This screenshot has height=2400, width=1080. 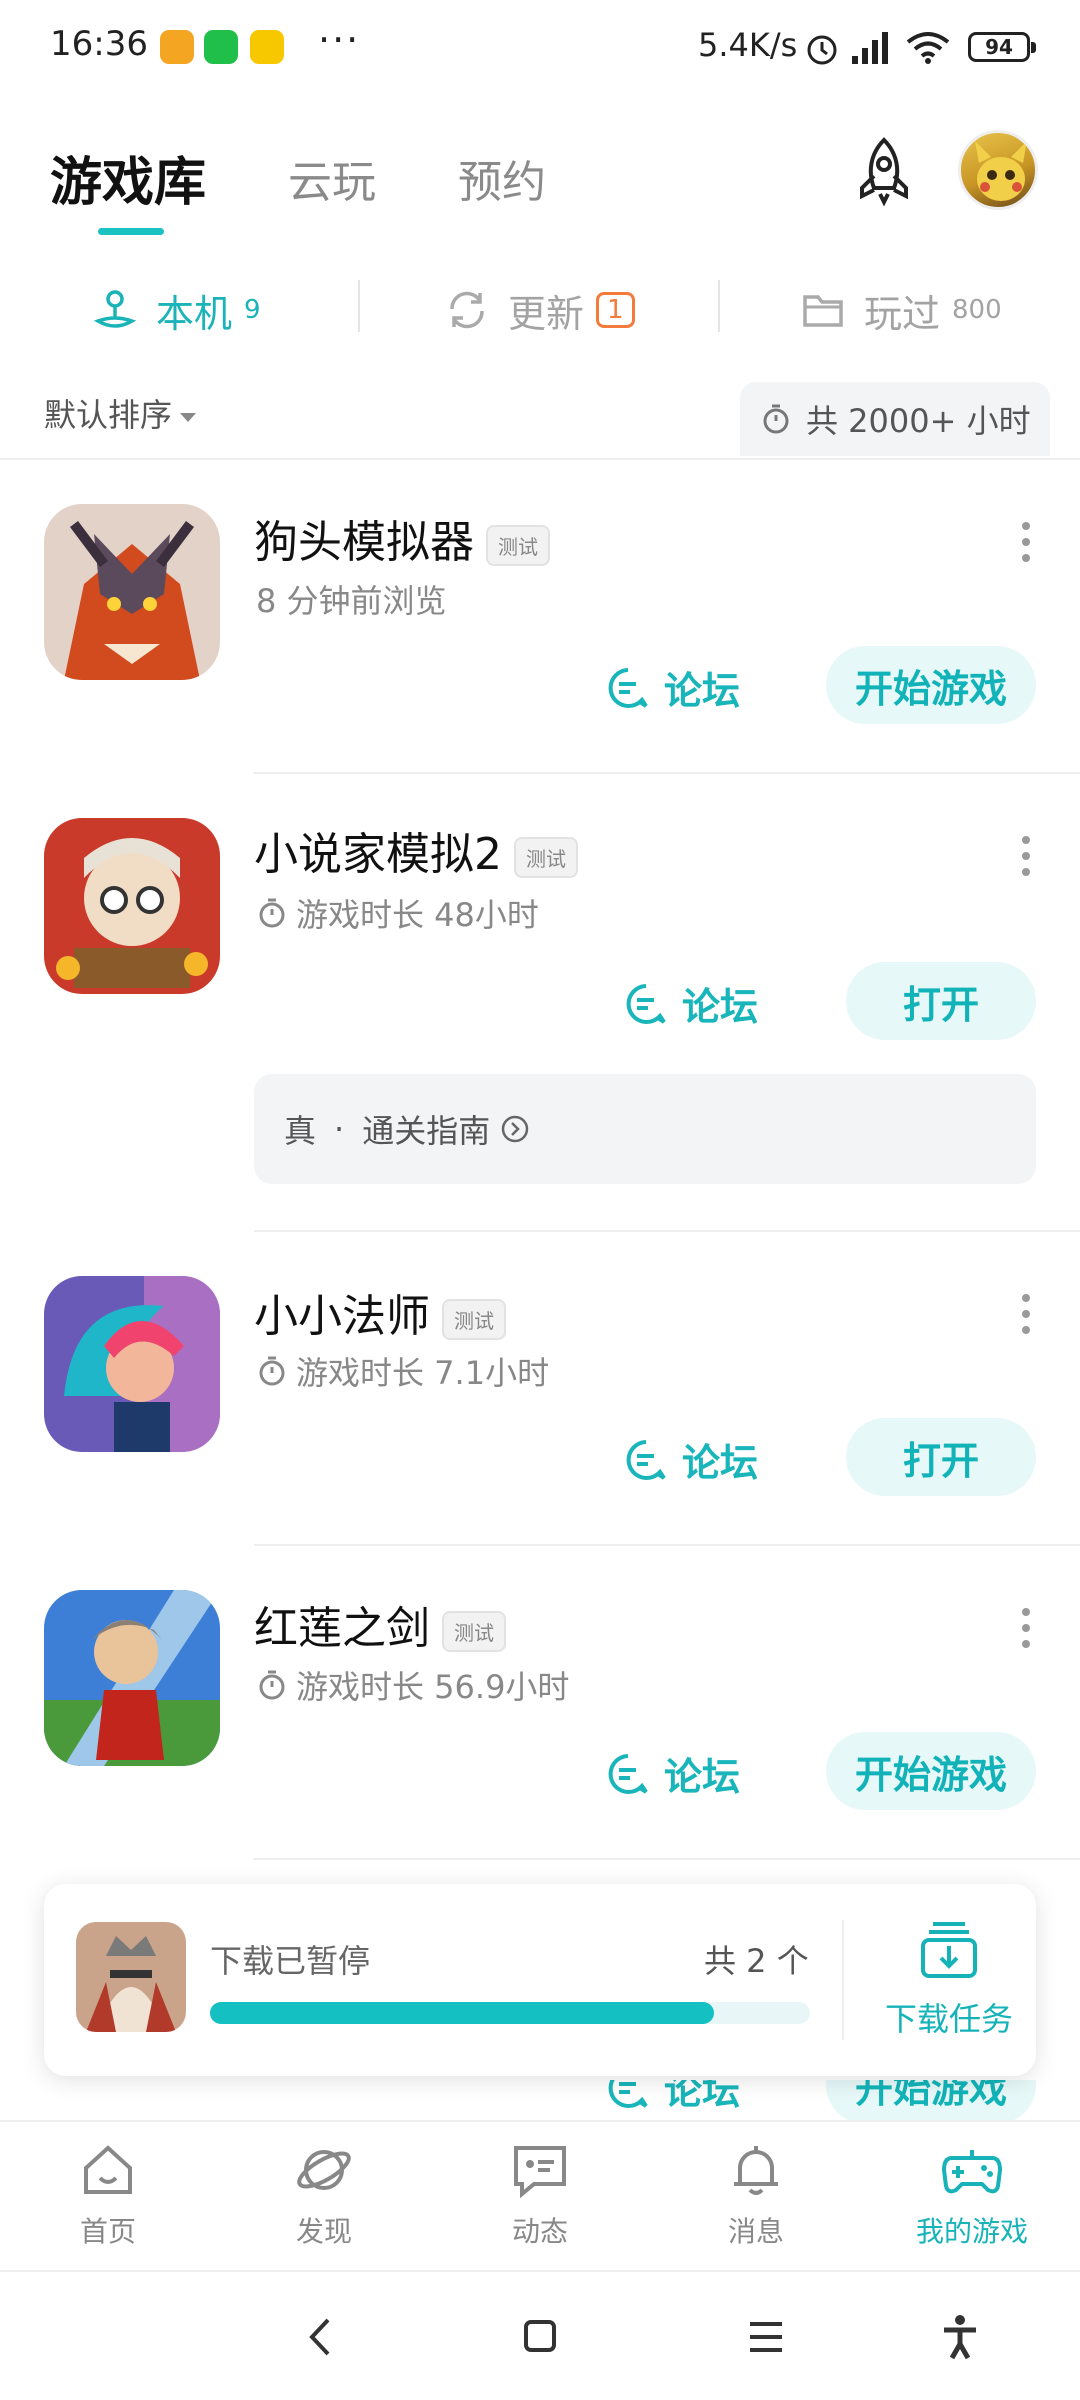 I want to click on nav-my-games: 我的游戏, so click(x=972, y=2195).